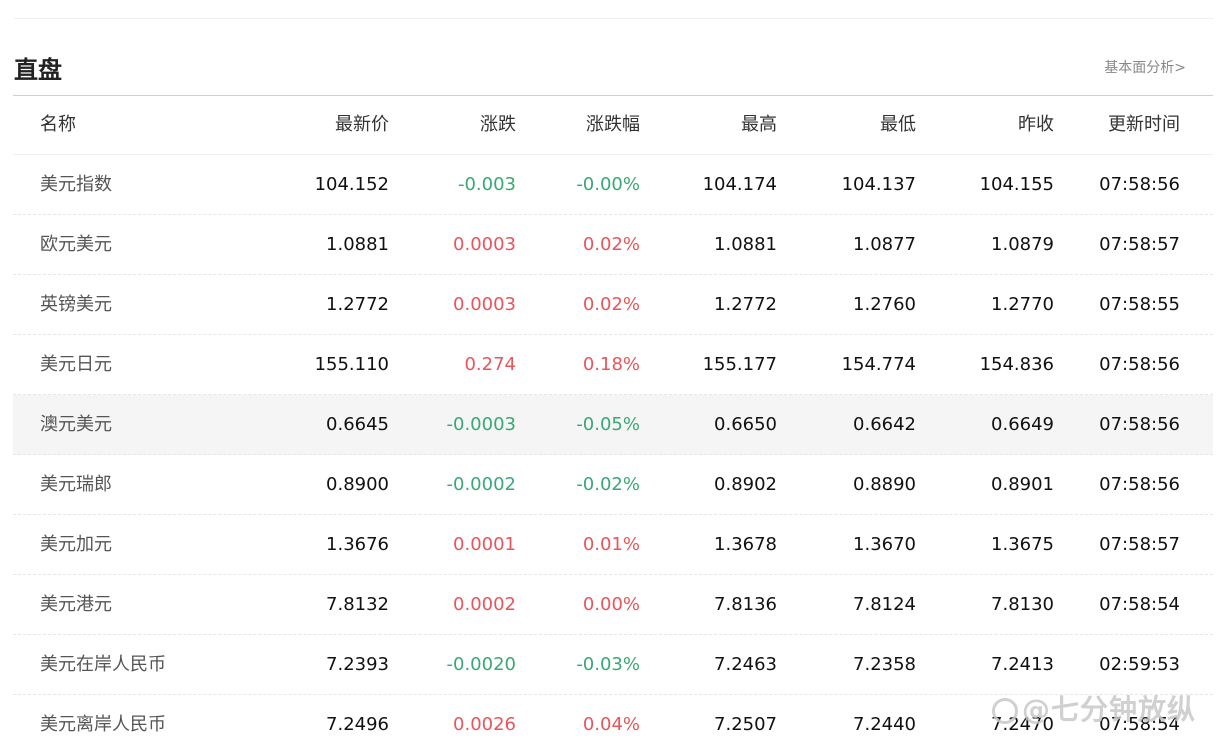  Describe the element at coordinates (76, 484) in the screenshot. I see `cell-name: 美元瑞郎` at that location.